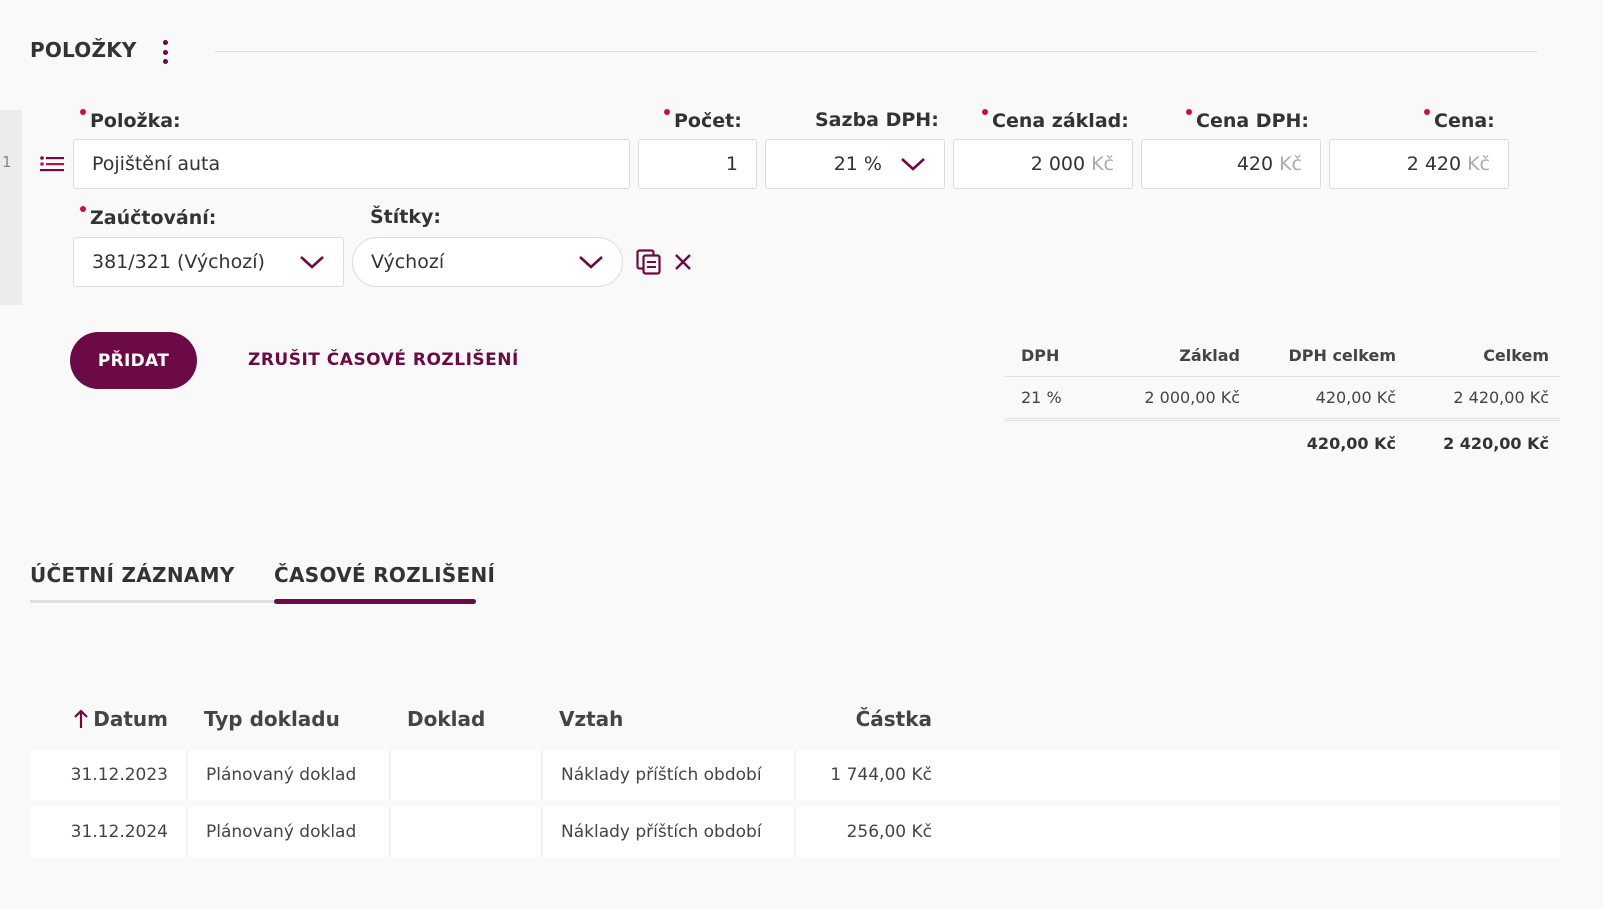 This screenshot has height=909, width=1603. I want to click on row-number: 1, so click(7, 162).